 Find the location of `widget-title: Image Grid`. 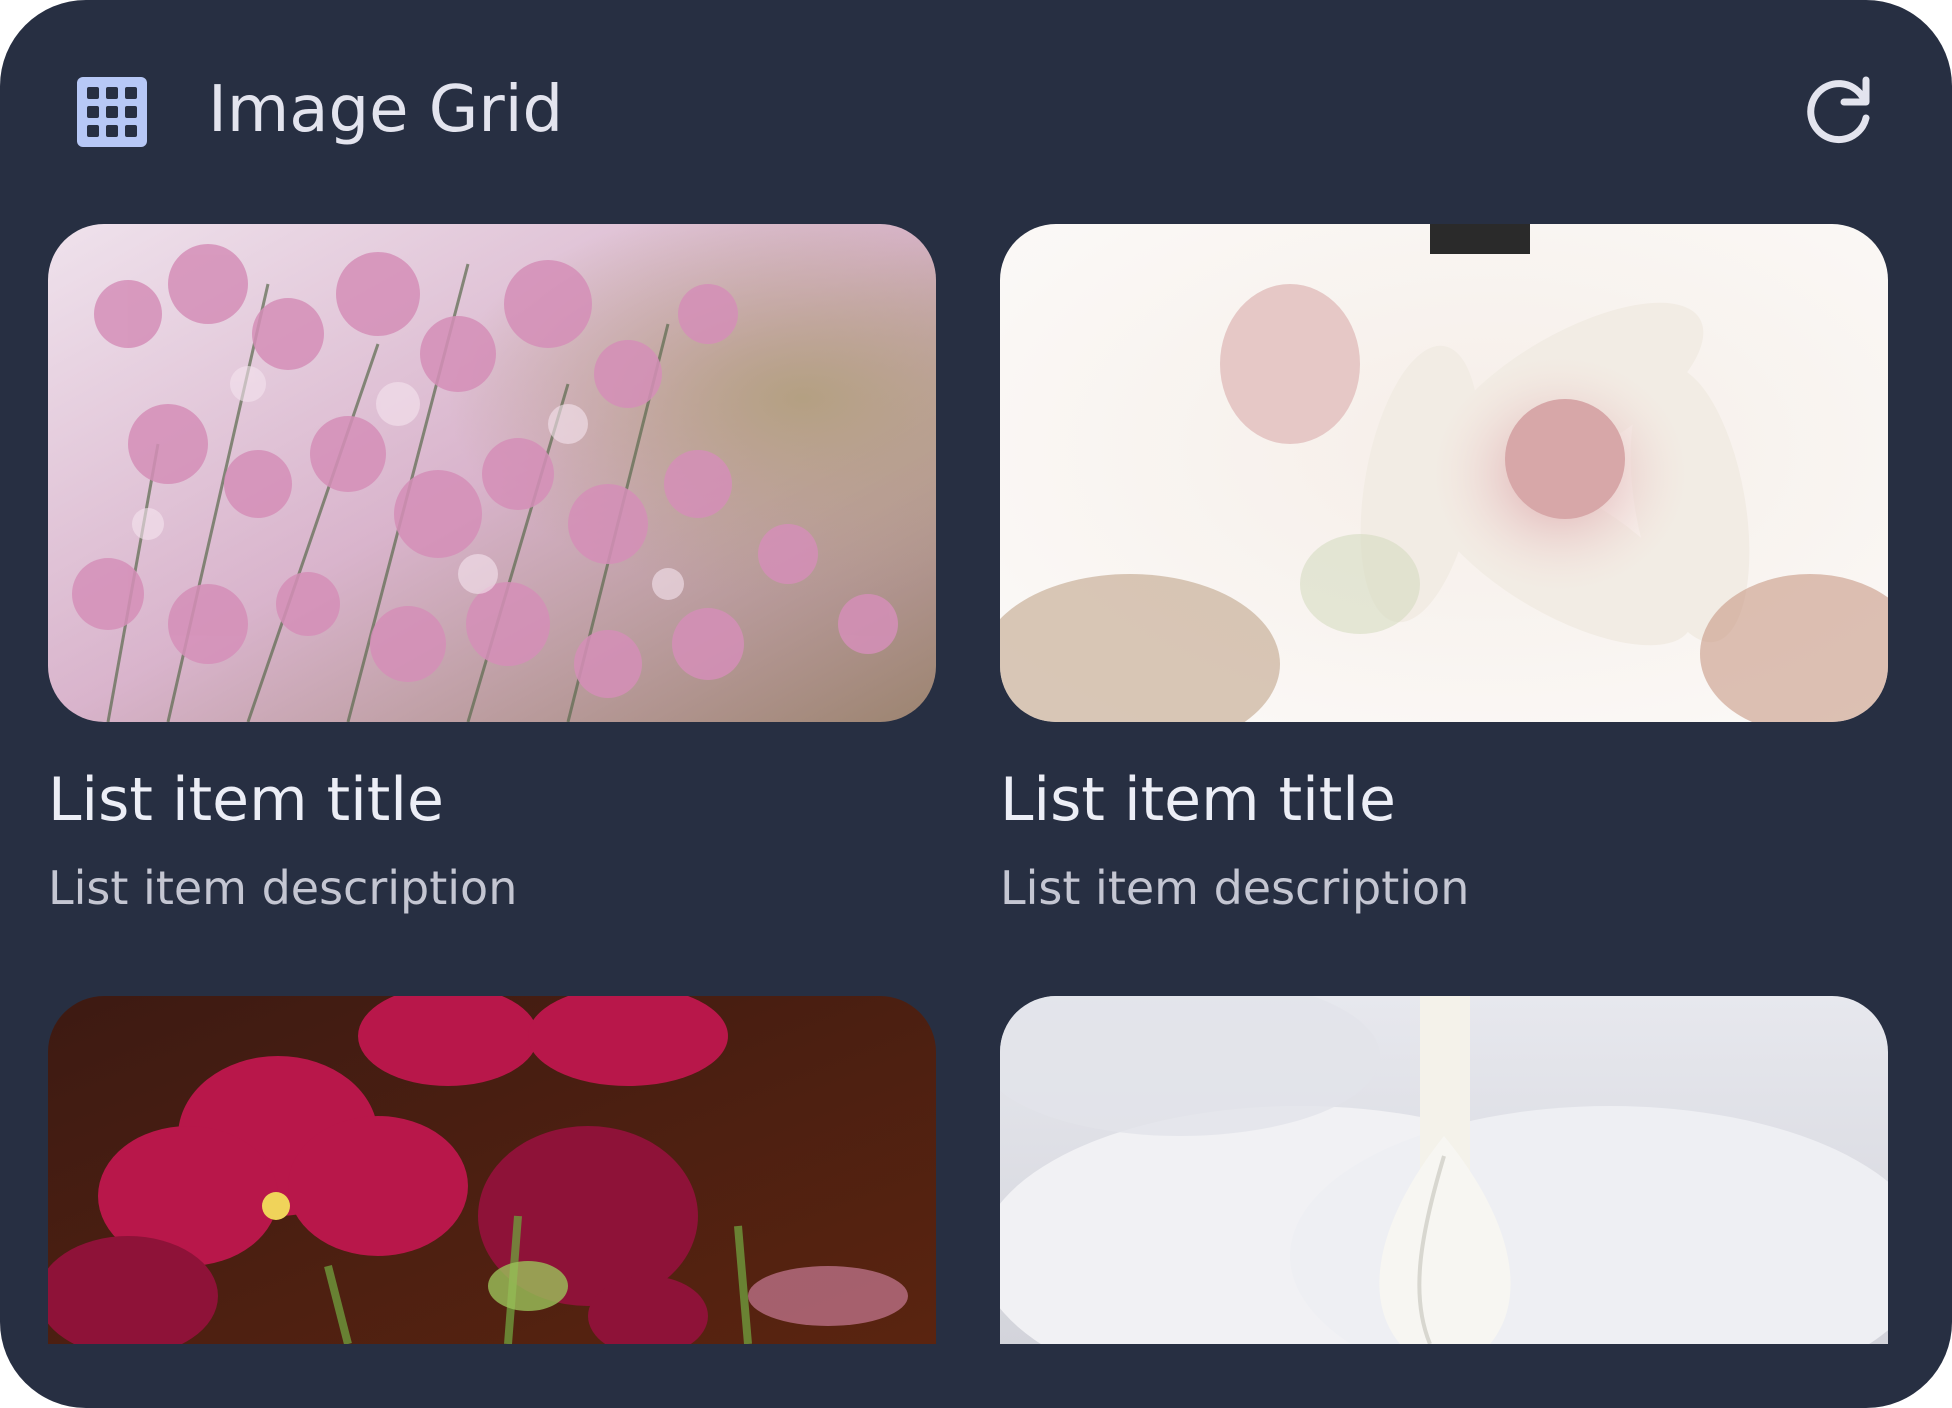

widget-title: Image Grid is located at coordinates (386, 110).